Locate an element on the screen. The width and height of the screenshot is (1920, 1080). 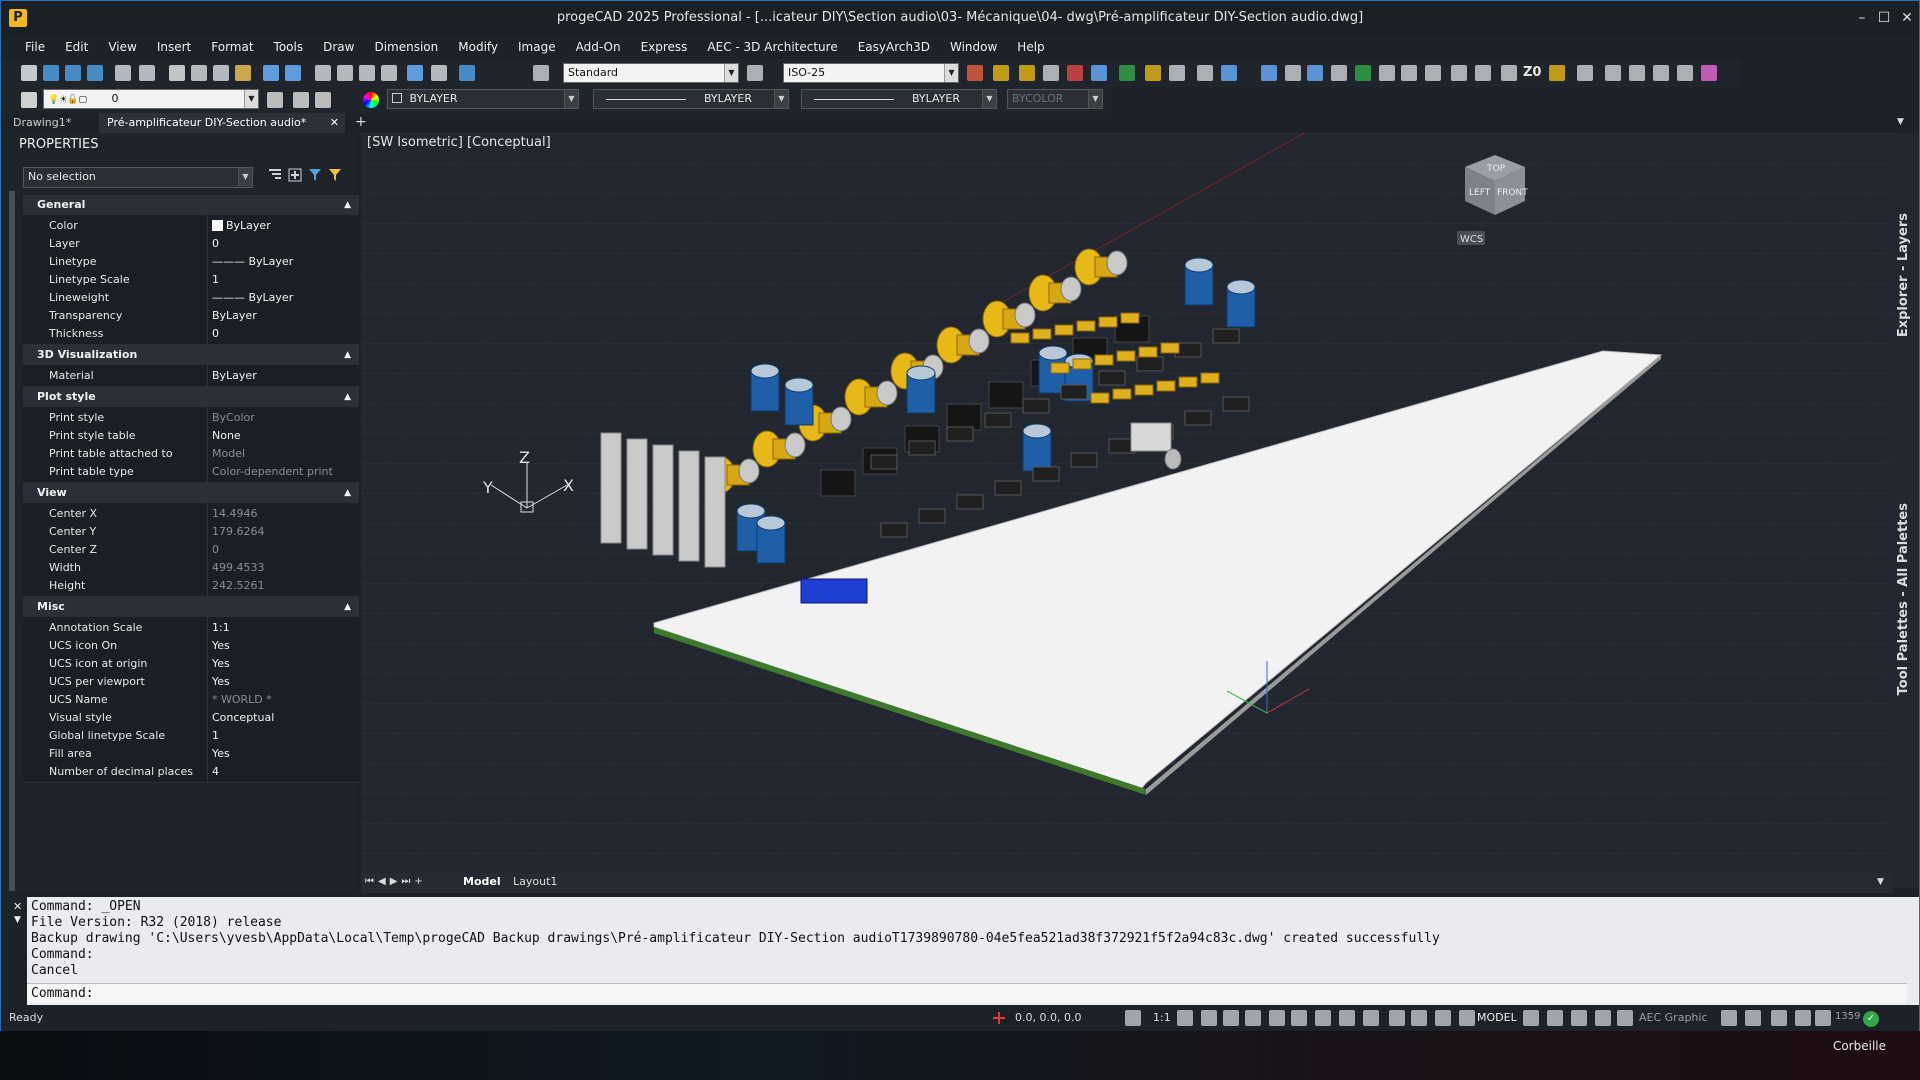
tab-layout1: Layout1 is located at coordinates (535, 881).